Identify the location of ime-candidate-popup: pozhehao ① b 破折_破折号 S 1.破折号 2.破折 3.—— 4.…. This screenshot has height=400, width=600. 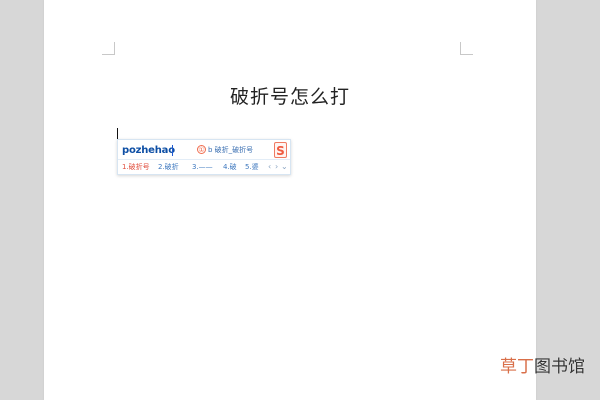
(204, 157).